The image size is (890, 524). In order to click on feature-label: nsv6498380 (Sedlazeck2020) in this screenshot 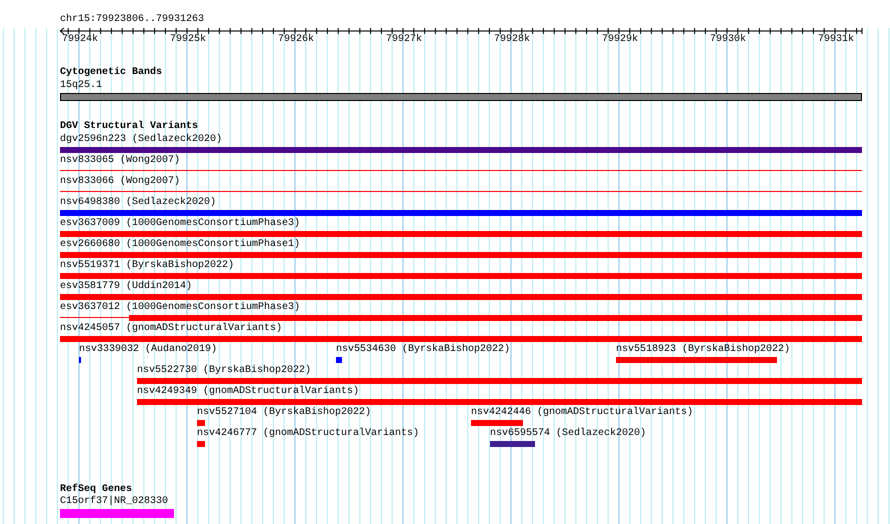, I will do `click(138, 203)`.